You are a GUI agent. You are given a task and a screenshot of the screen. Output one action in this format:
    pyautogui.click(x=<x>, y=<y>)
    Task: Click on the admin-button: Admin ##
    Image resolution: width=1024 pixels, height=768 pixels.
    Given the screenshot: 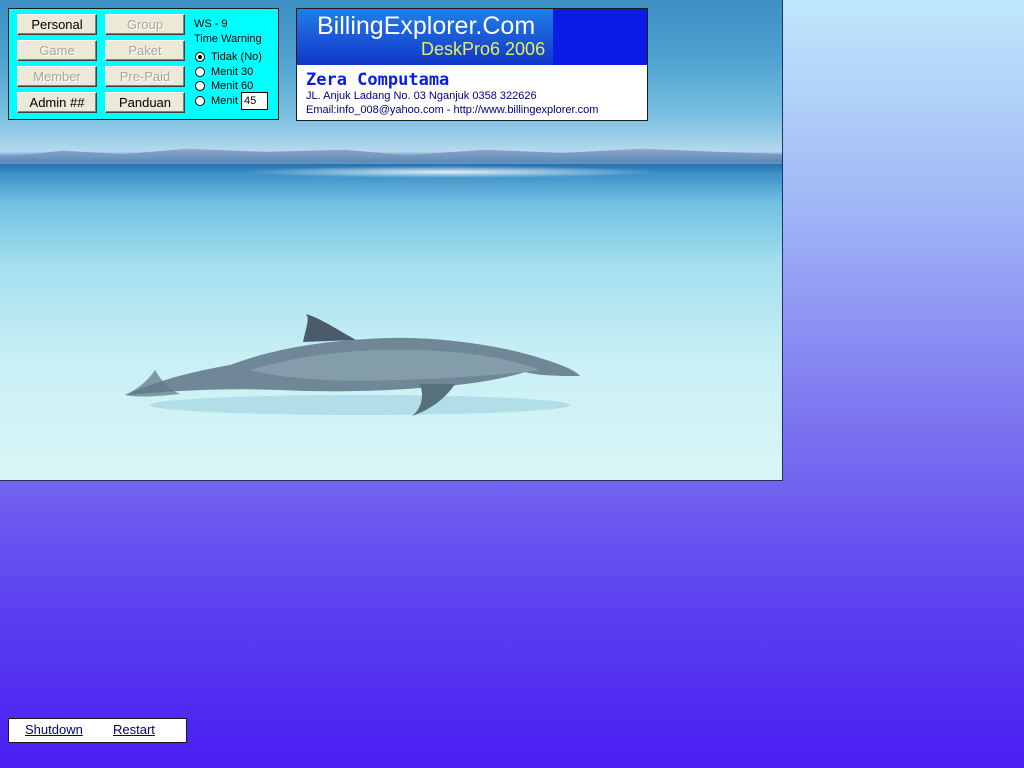 What is the action you would take?
    pyautogui.click(x=57, y=102)
    